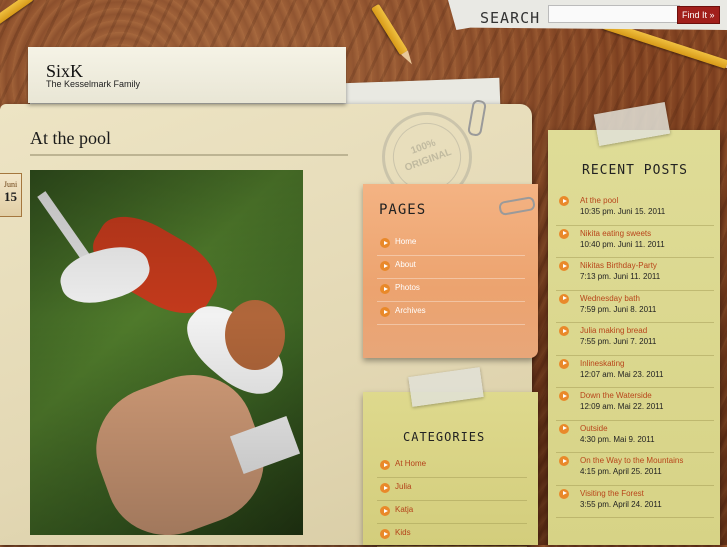 The height and width of the screenshot is (547, 727). I want to click on pages-list: Home About Photos Archives, so click(451, 279).